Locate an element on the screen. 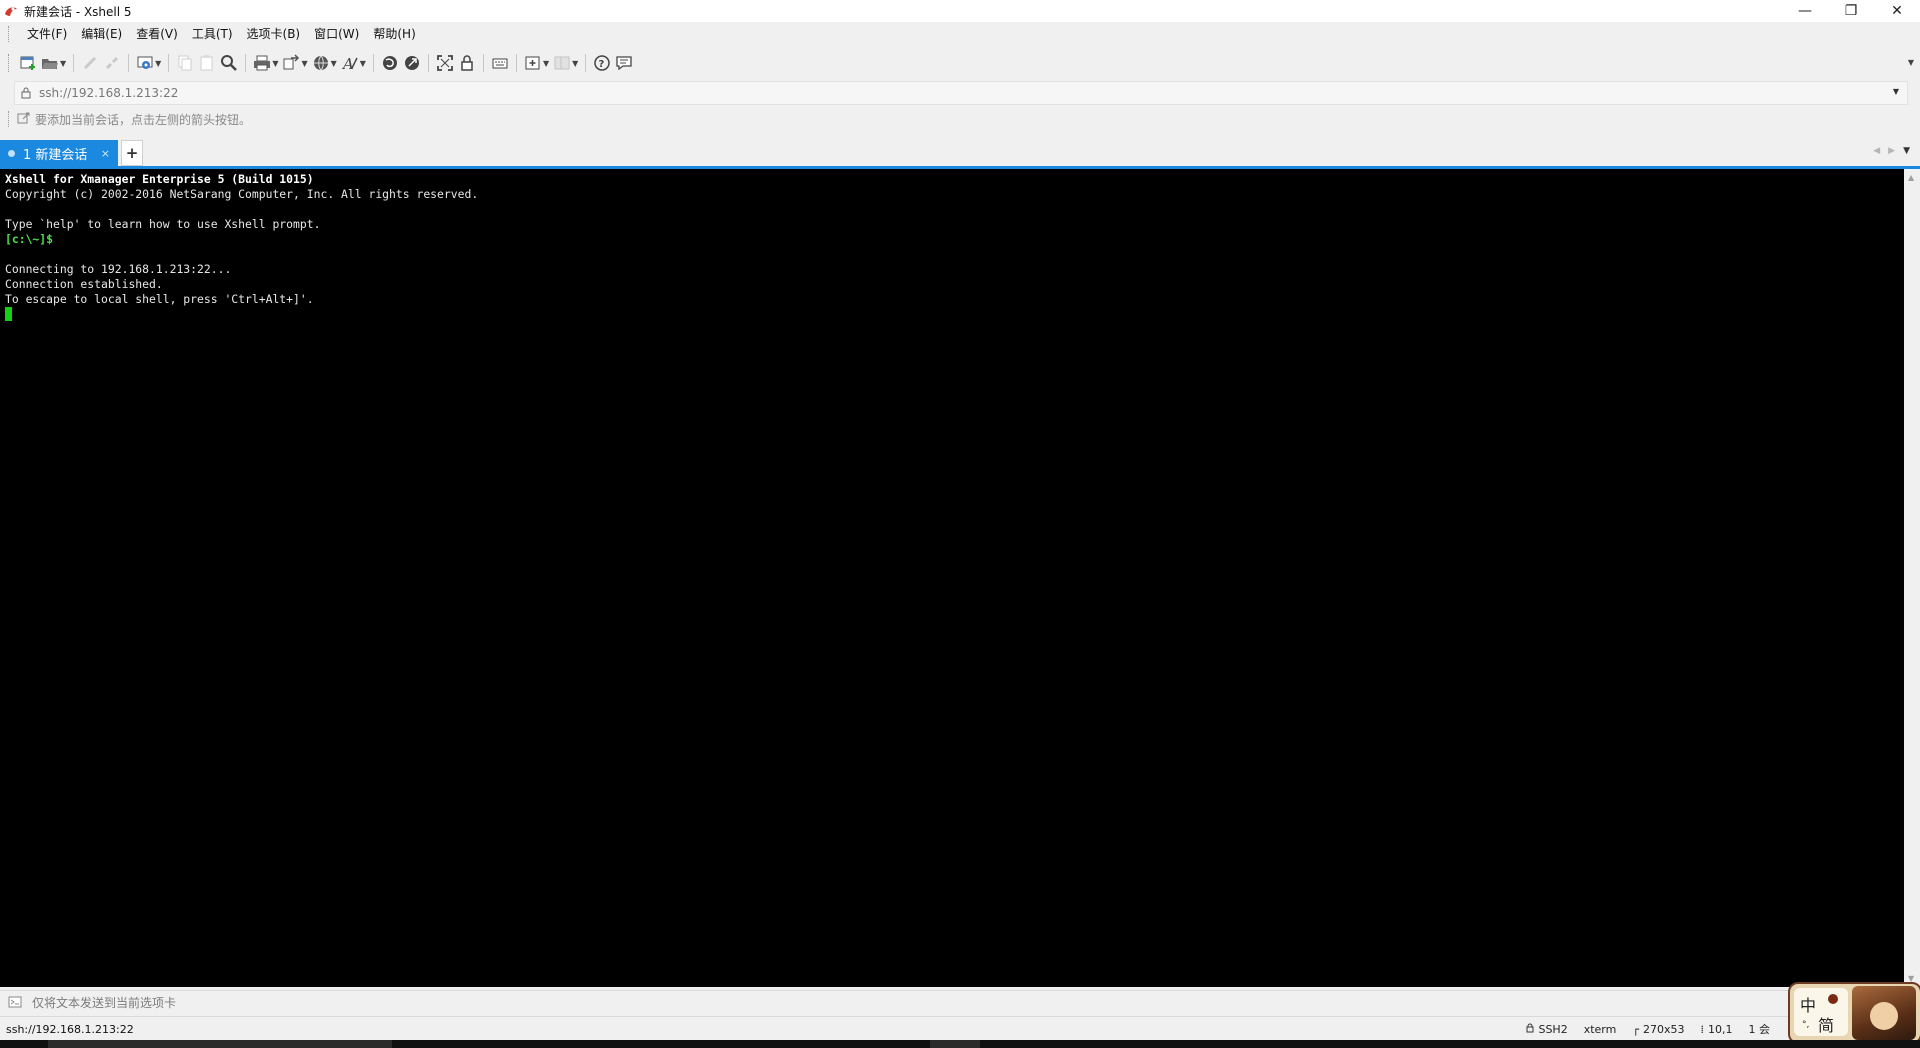  xmanager-button: ▼ is located at coordinates (324, 63).